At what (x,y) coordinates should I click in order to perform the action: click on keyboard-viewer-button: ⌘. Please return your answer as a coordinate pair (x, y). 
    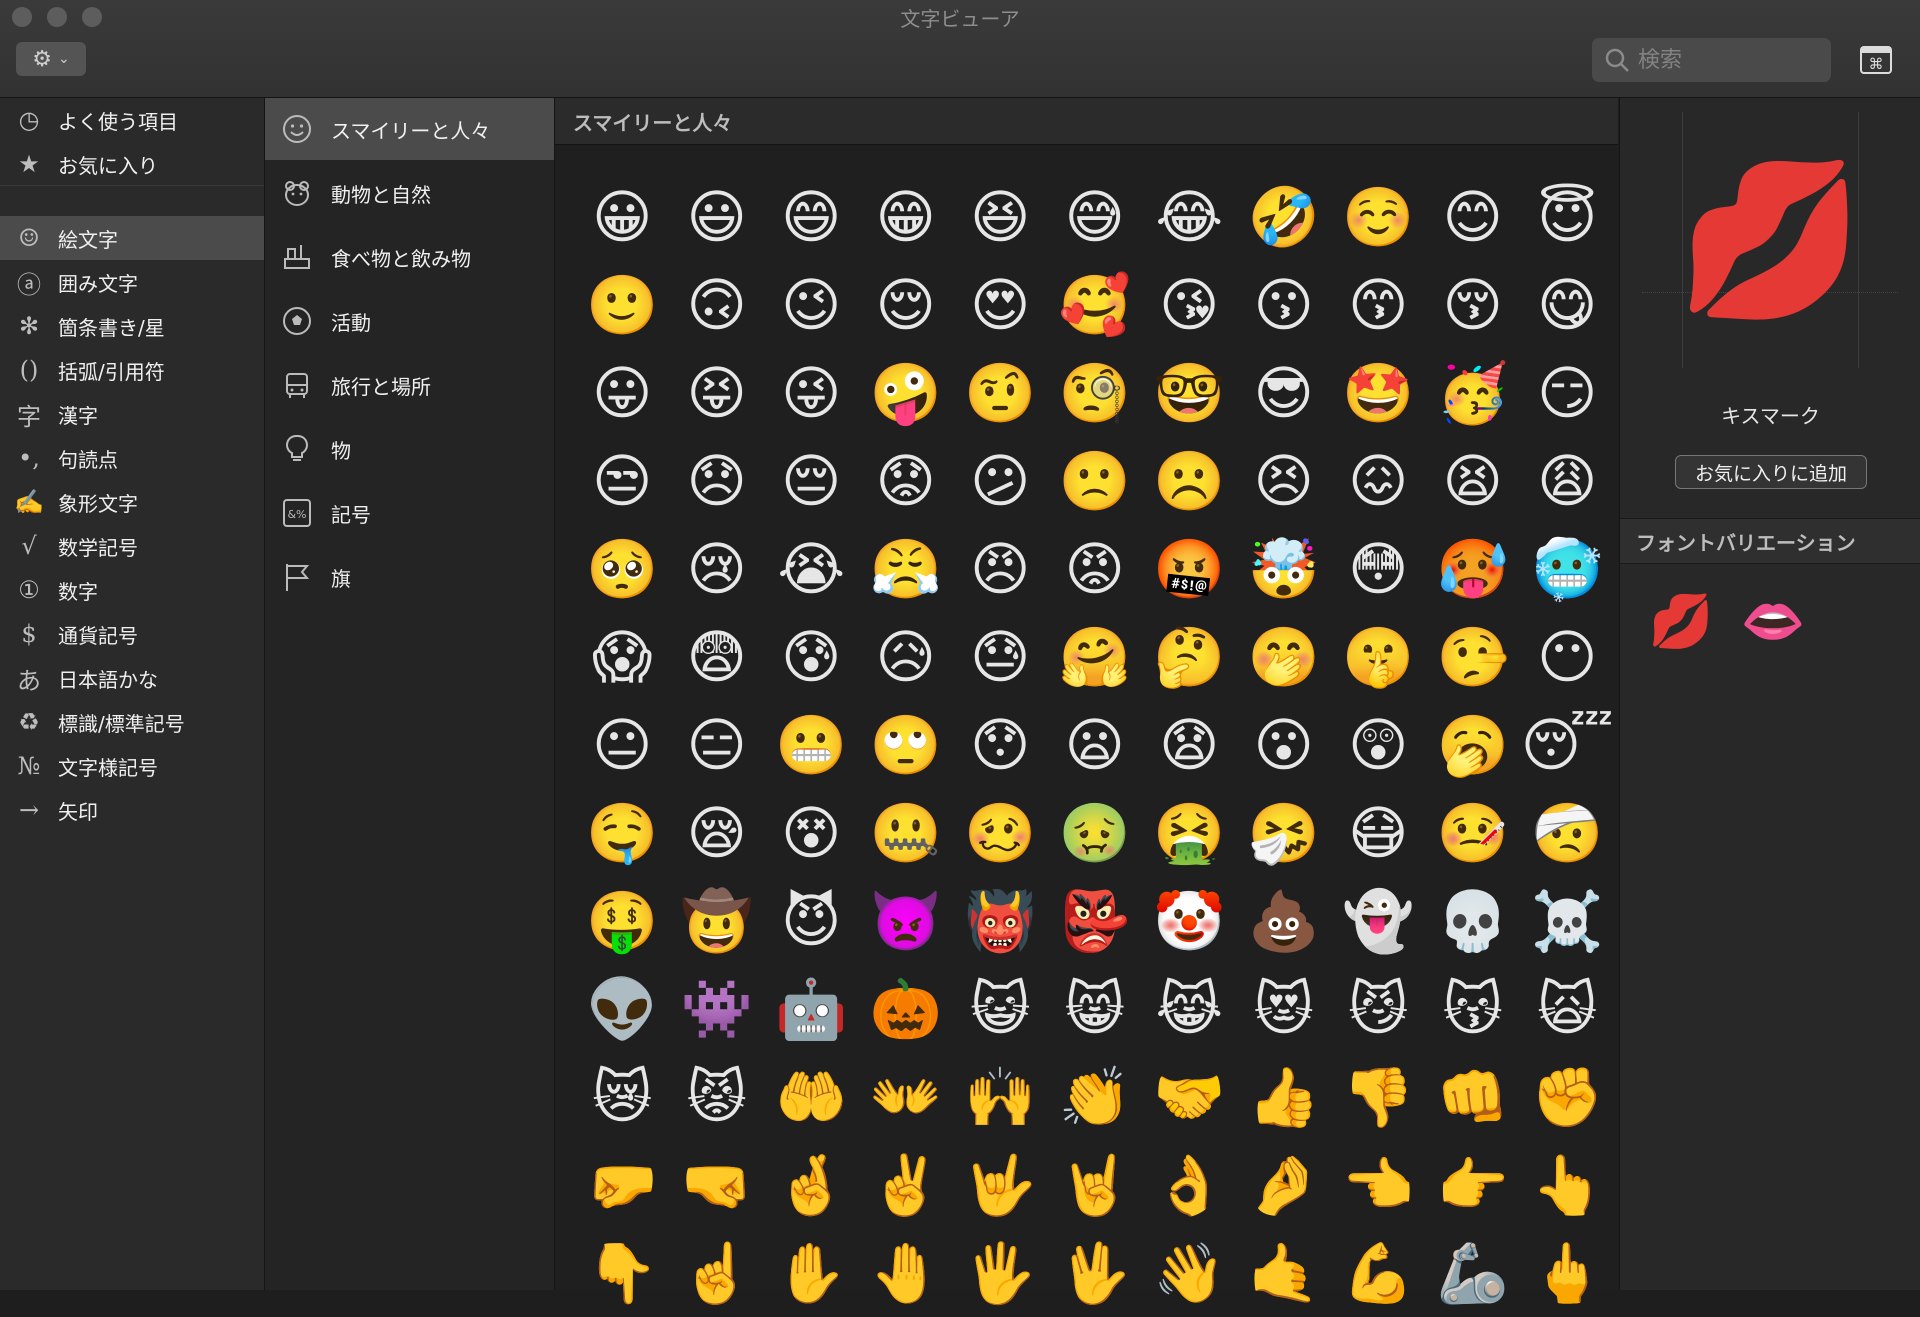
    Looking at the image, I should click on (1876, 60).